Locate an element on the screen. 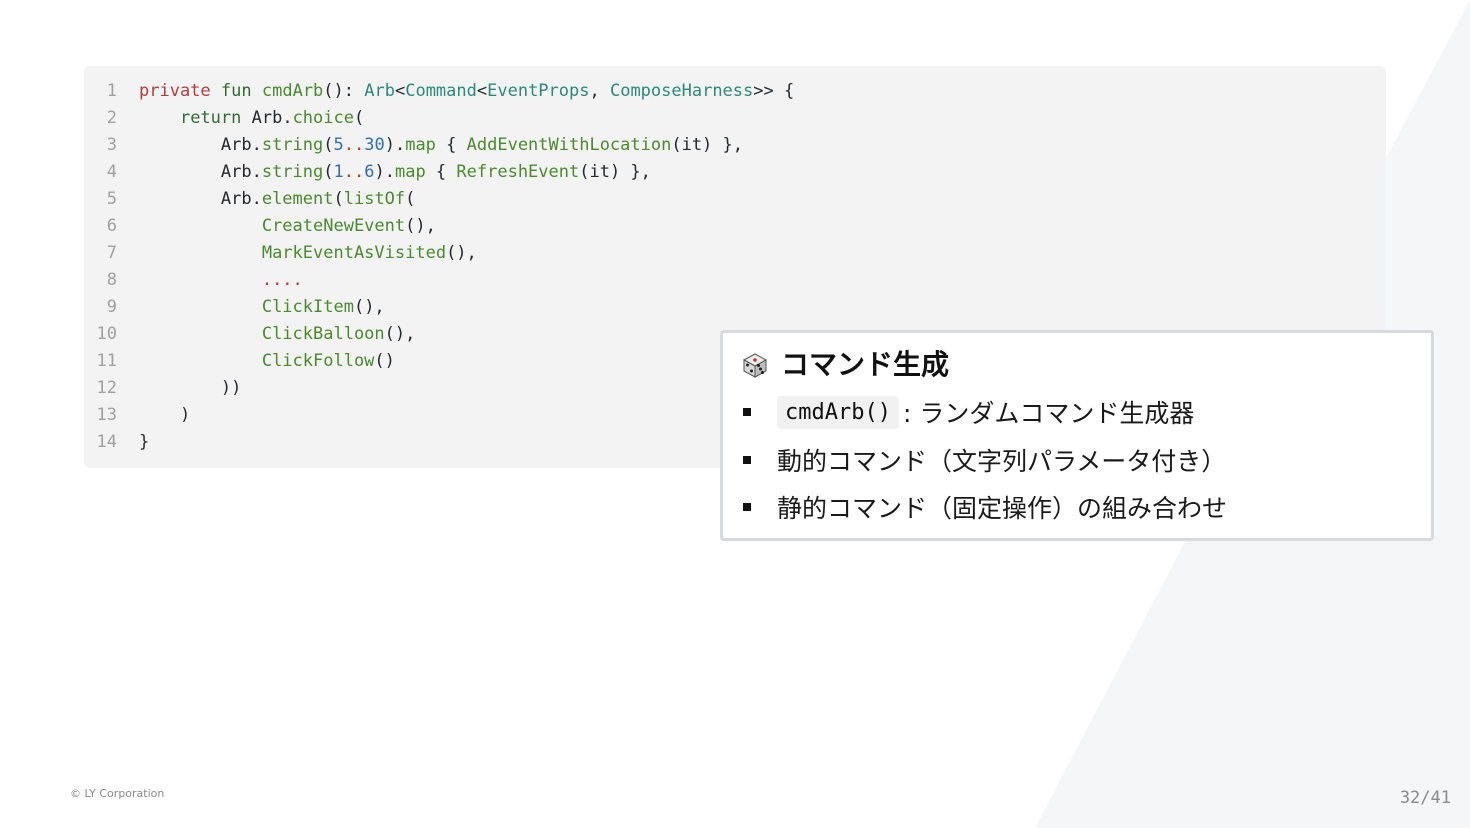 This screenshot has height=828, width=1470. code-token: element is located at coordinates (297, 199).